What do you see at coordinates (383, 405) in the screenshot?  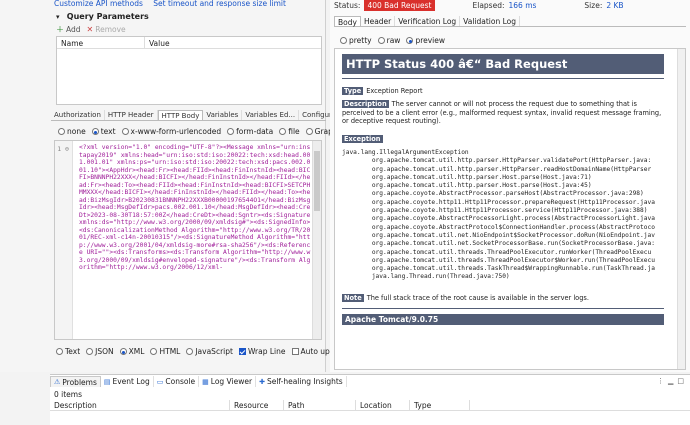 I see `col-location: Location` at bounding box center [383, 405].